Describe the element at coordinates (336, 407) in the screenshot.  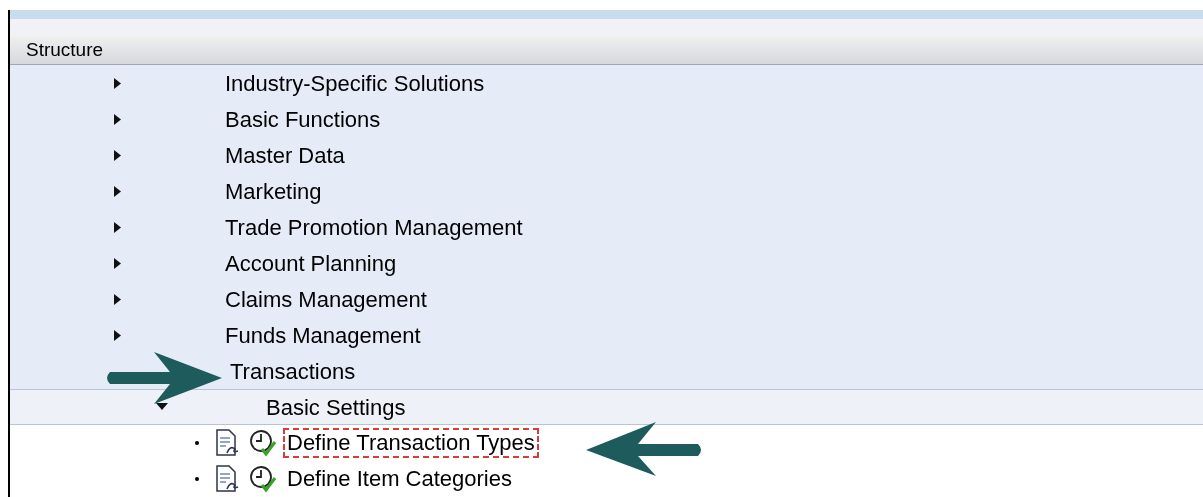
I see `tree-node-label: Basic Settings` at that location.